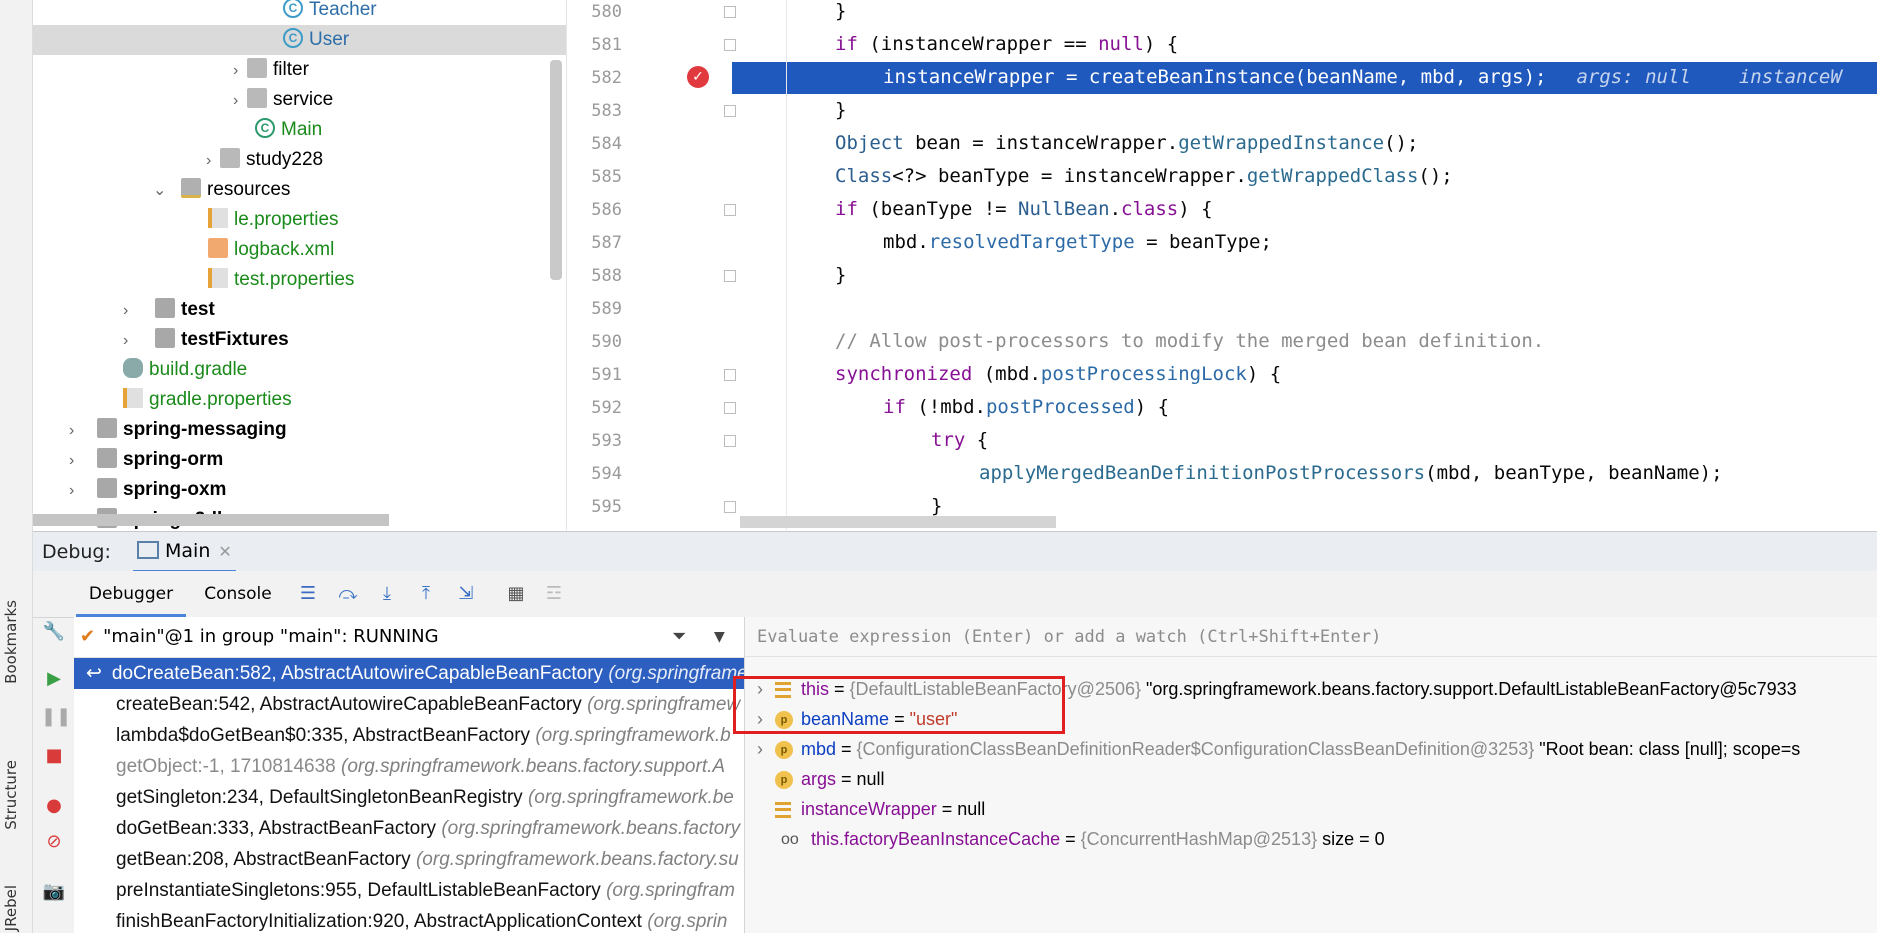 The image size is (1877, 933). I want to click on tree-item-study228: › study228, so click(264, 160).